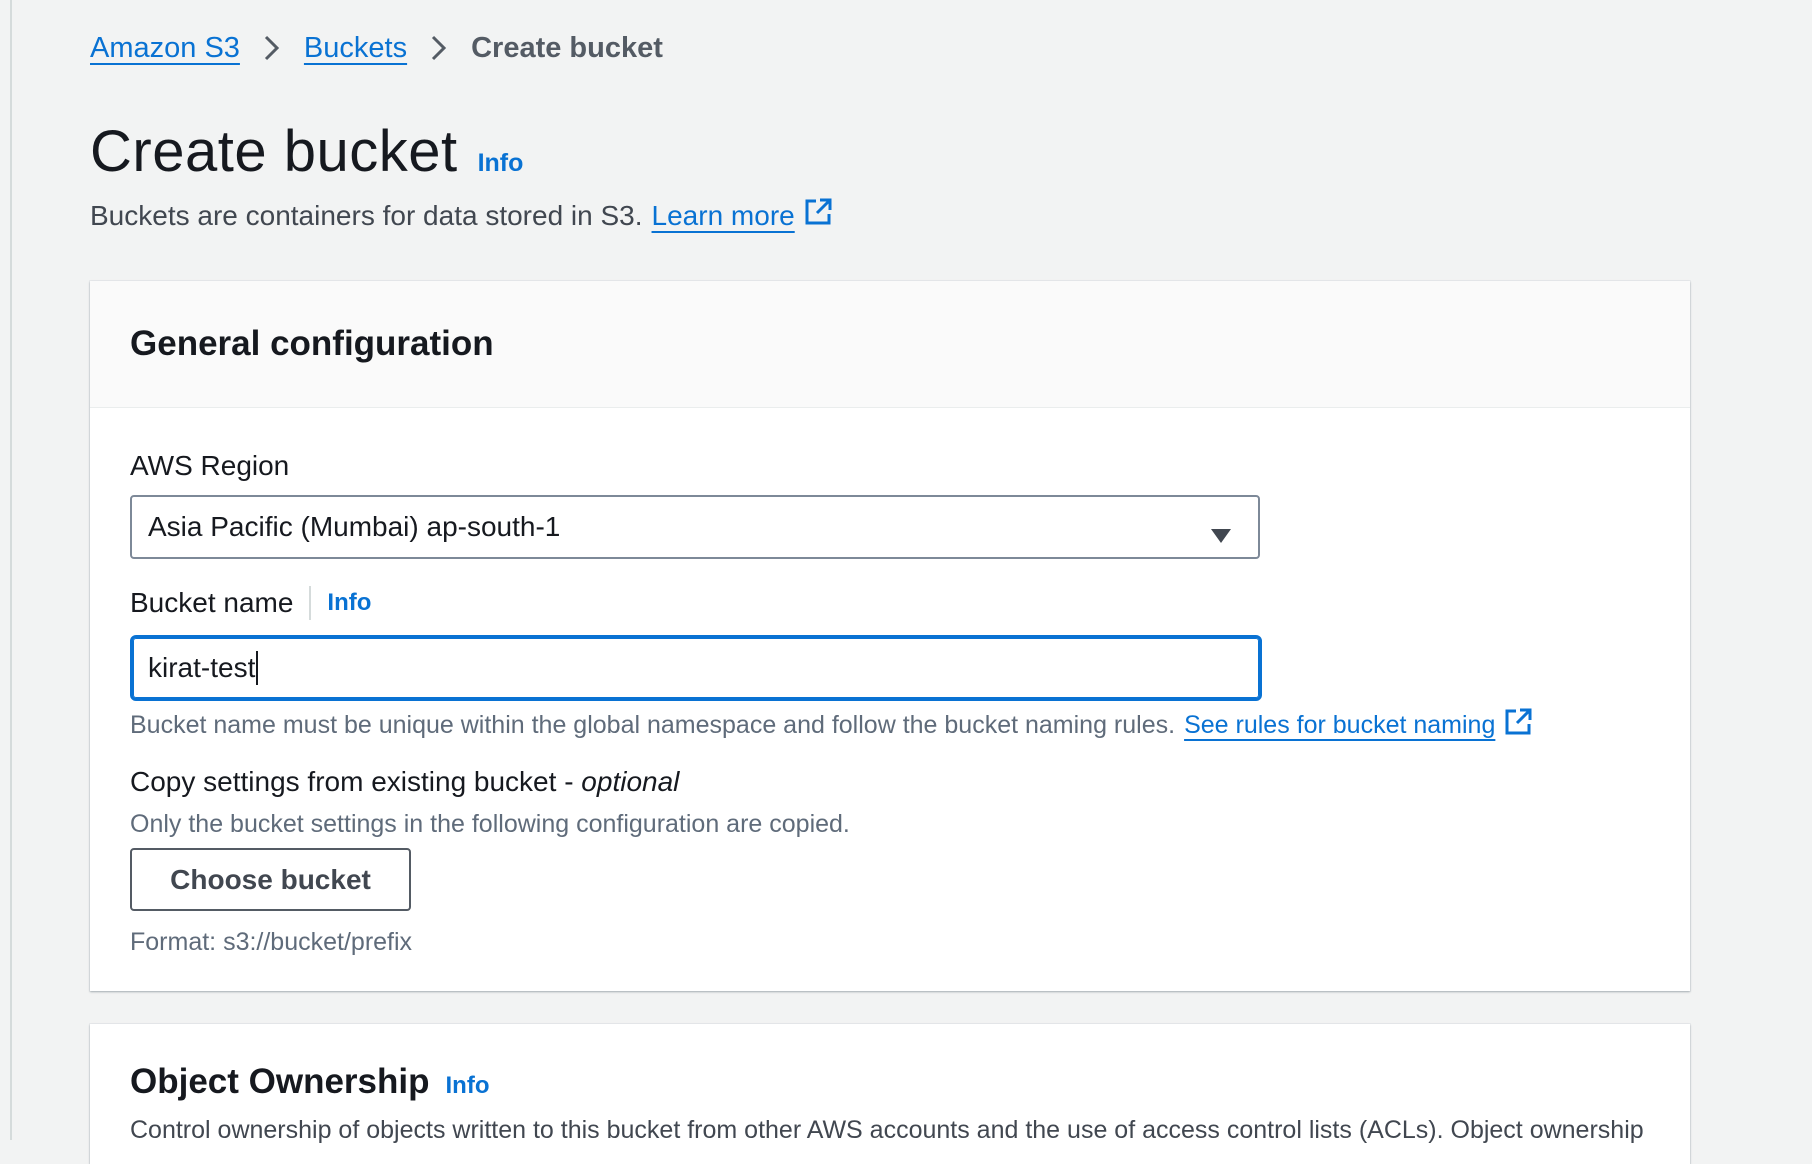 The height and width of the screenshot is (1164, 1812). I want to click on object-ownership-header: Object Ownership Info, so click(309, 1082).